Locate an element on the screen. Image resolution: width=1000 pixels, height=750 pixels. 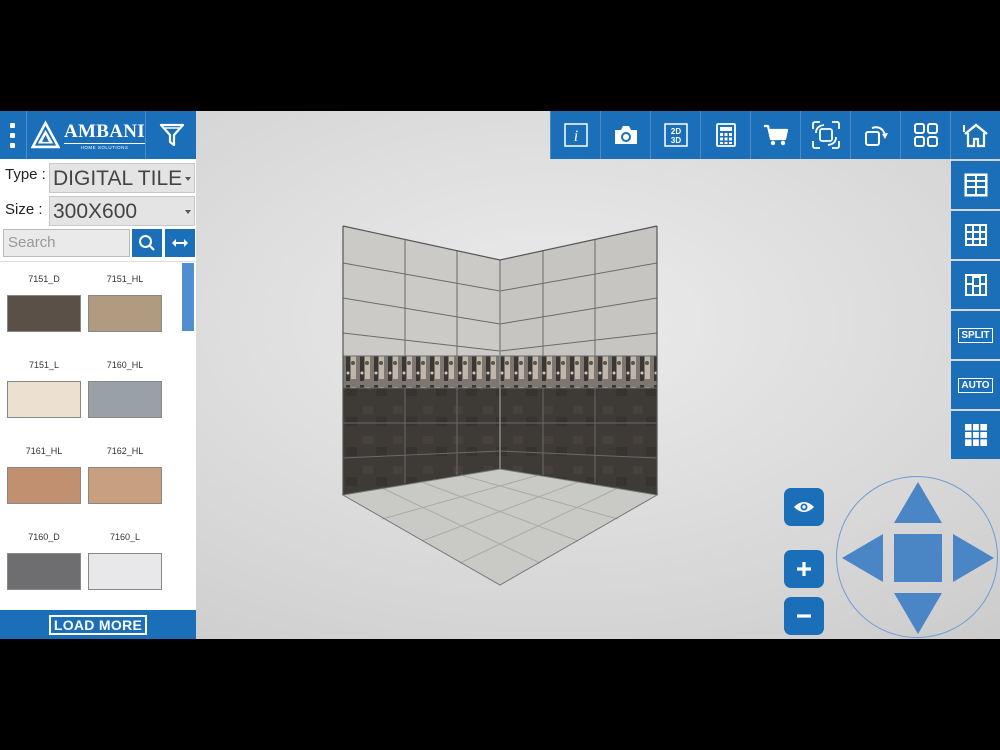
tile-item: 7160_D is located at coordinates (44, 561).